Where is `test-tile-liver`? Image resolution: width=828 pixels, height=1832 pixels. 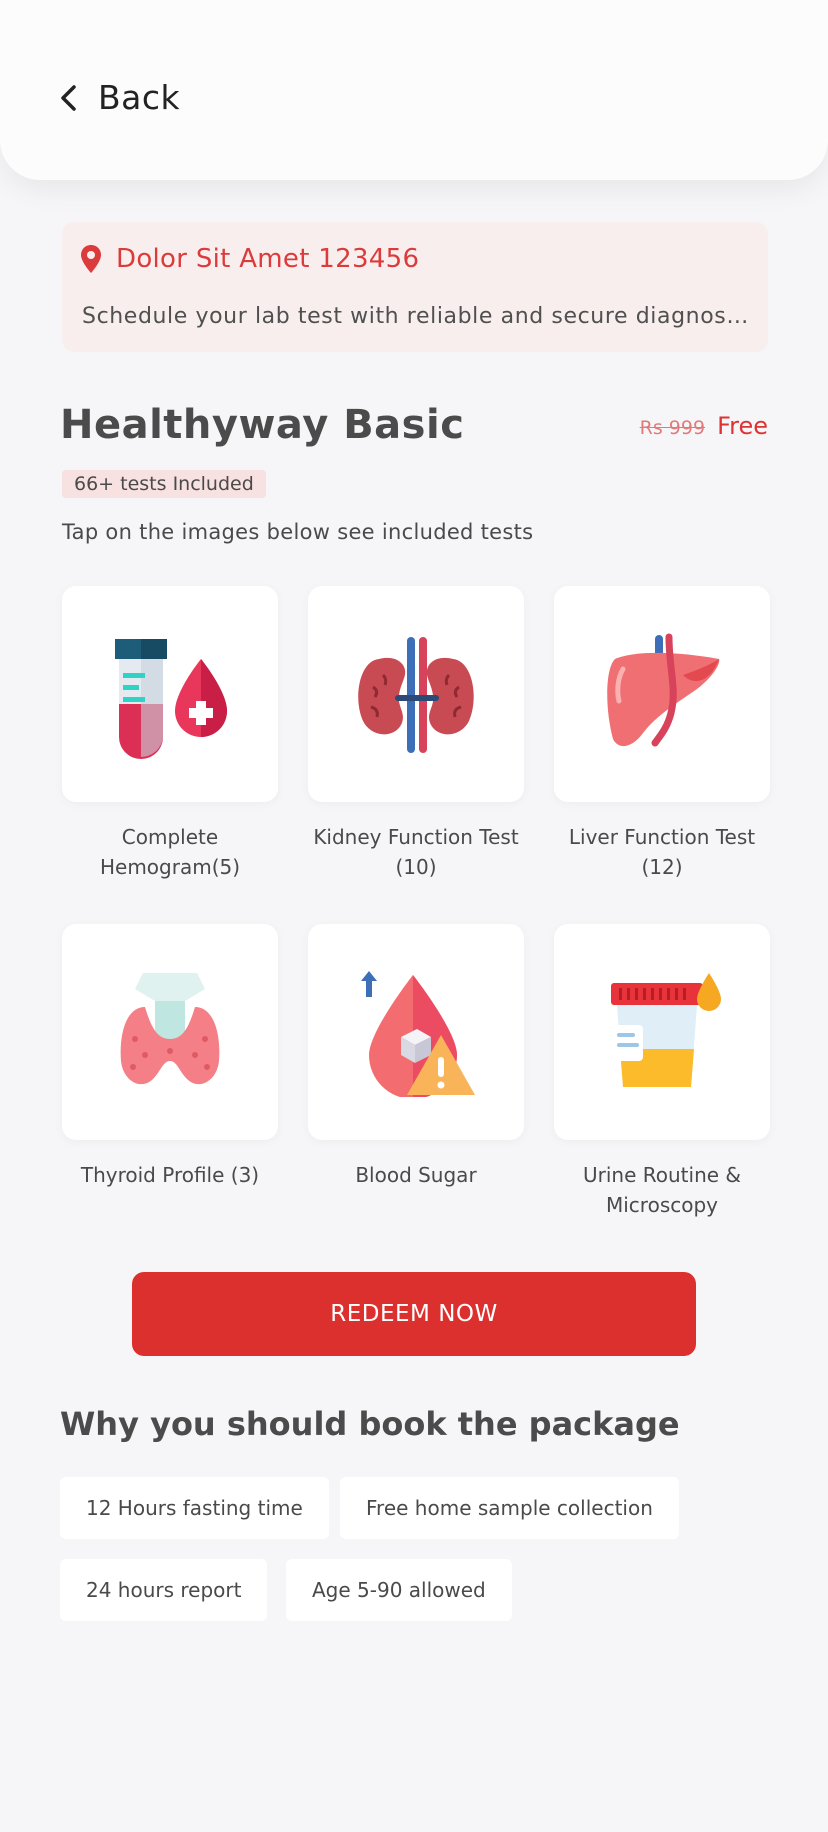
test-tile-liver is located at coordinates (662, 694).